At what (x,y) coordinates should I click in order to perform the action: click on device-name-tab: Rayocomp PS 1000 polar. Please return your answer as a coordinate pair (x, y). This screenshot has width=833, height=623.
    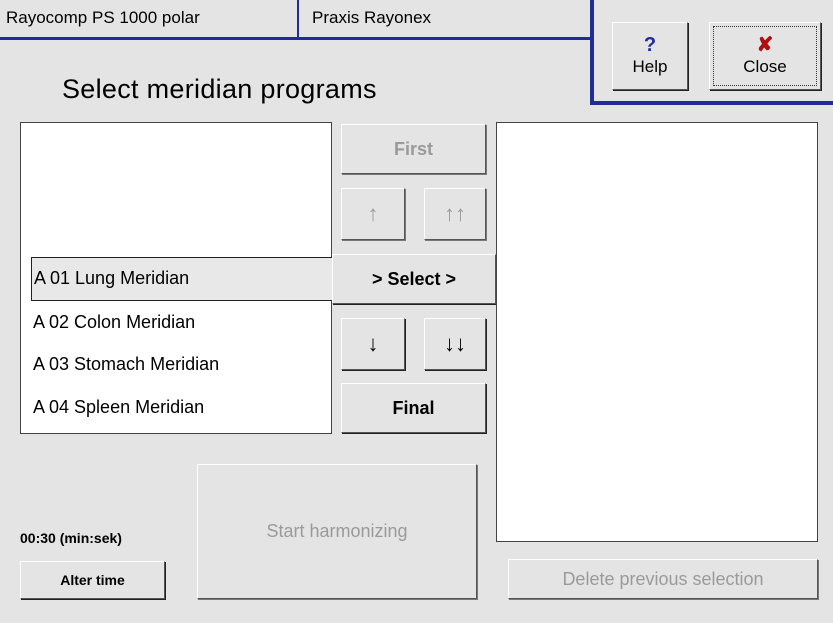
    Looking at the image, I should click on (149, 19).